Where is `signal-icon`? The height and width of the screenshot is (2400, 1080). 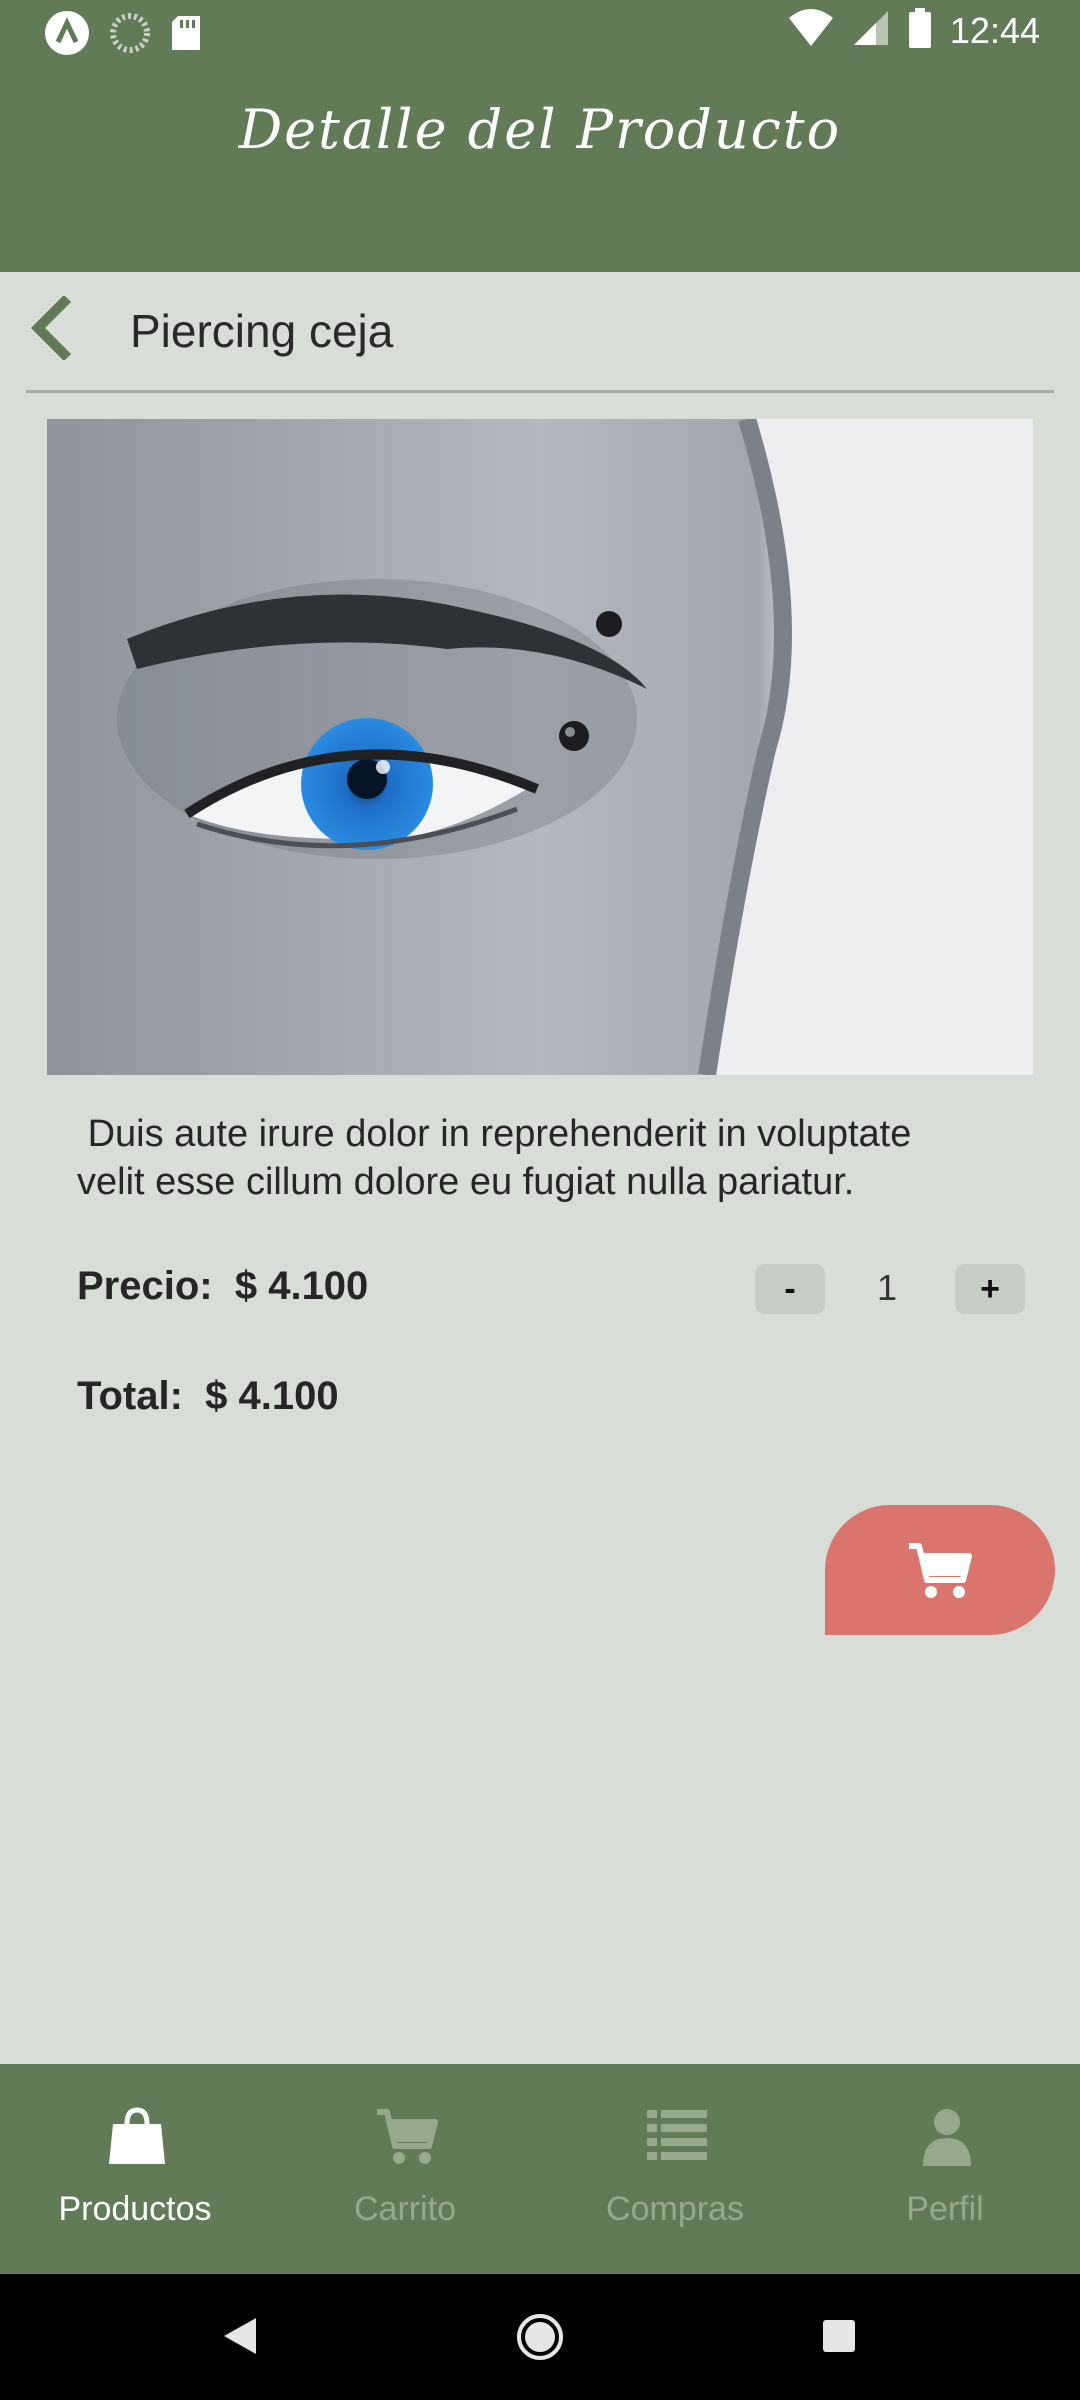
signal-icon is located at coordinates (871, 30).